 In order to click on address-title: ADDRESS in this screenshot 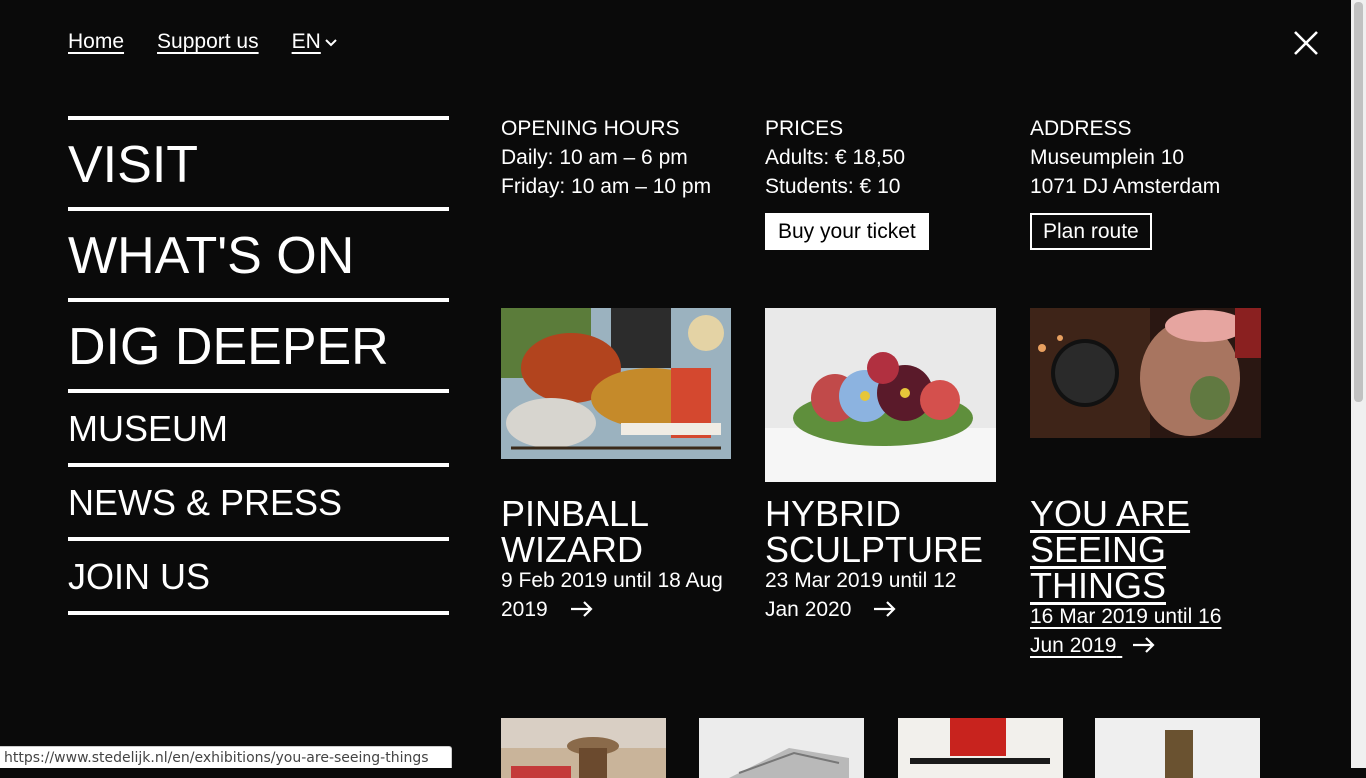, I will do `click(1081, 128)`.